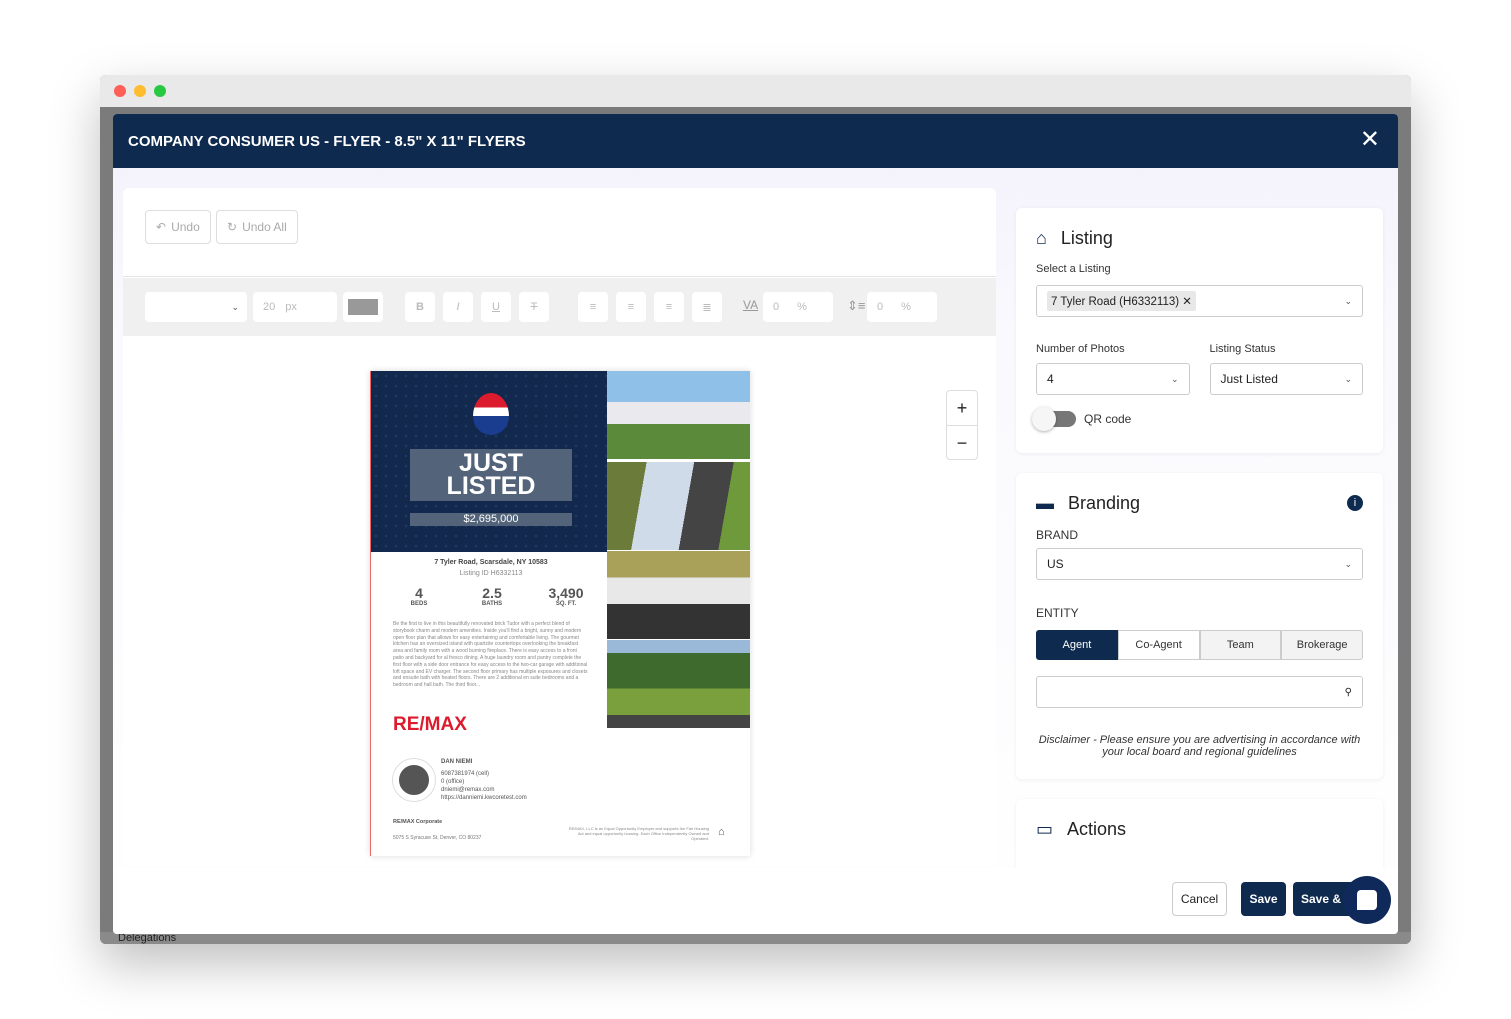 The width and height of the screenshot is (1511, 1019). I want to click on sqft-stat: 3,490 SQ. FT., so click(566, 596).